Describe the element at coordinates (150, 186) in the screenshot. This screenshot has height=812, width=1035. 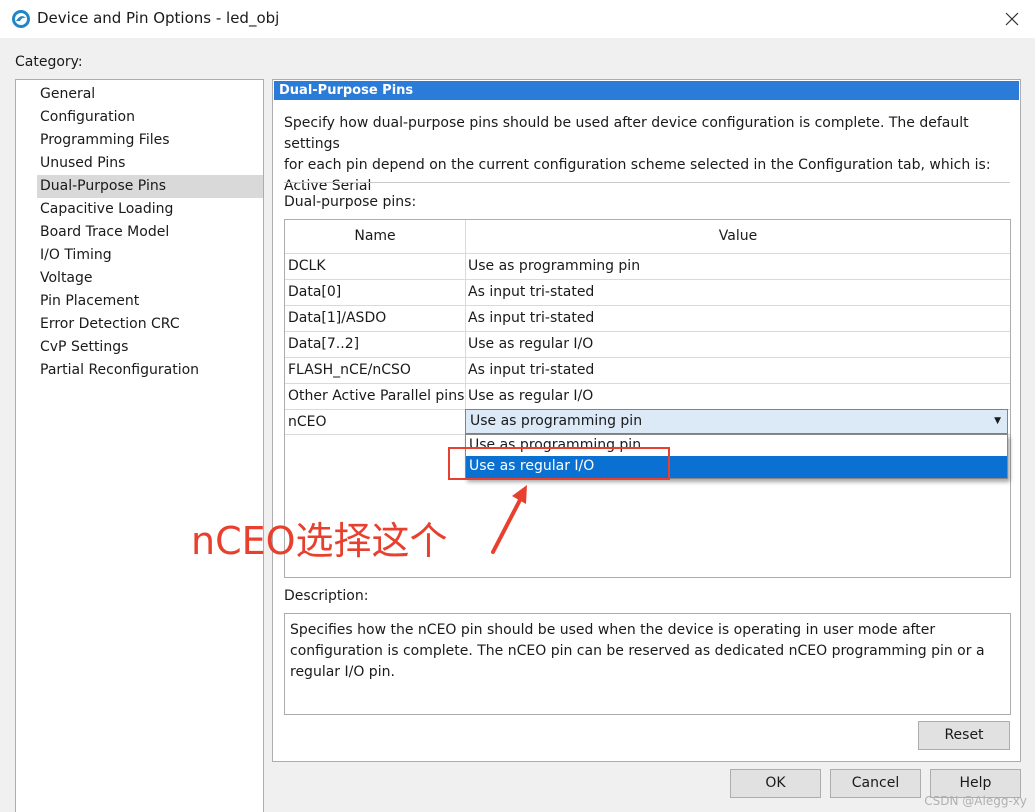
I see `category-item-dual-purpose-pins: Dual-Purpose Pins` at that location.